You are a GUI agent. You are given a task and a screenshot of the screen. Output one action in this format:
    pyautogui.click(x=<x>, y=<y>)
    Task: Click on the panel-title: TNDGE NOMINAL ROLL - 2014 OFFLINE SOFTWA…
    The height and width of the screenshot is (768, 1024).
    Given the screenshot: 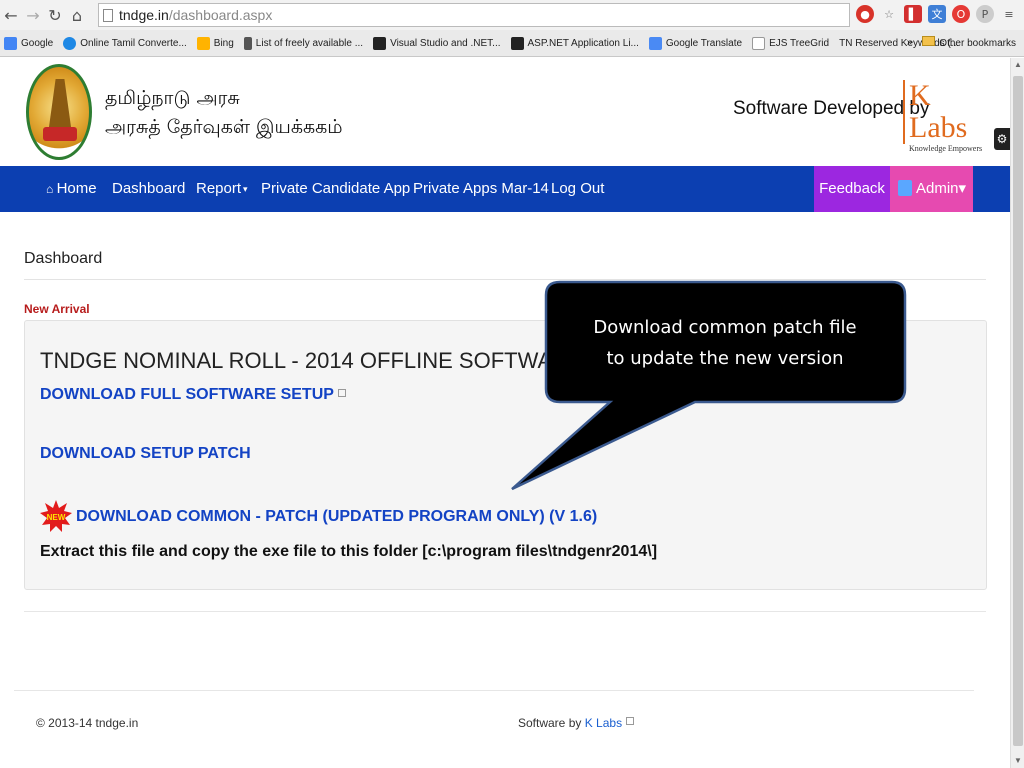 What is the action you would take?
    pyautogui.click(x=311, y=360)
    